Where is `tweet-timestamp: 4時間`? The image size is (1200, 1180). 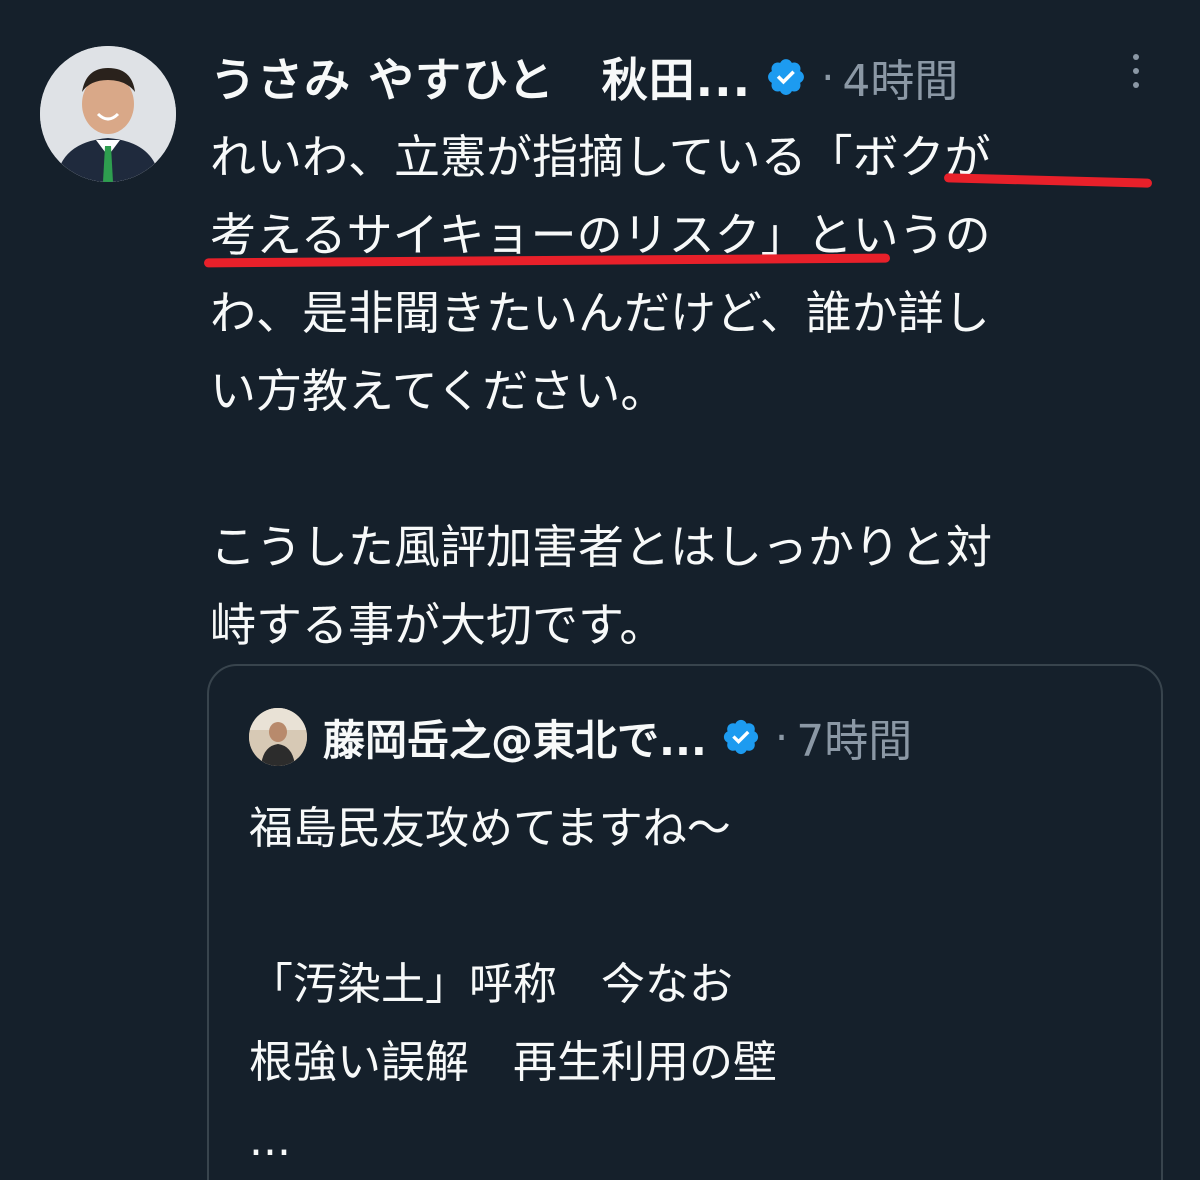 tweet-timestamp: 4時間 is located at coordinates (900, 77).